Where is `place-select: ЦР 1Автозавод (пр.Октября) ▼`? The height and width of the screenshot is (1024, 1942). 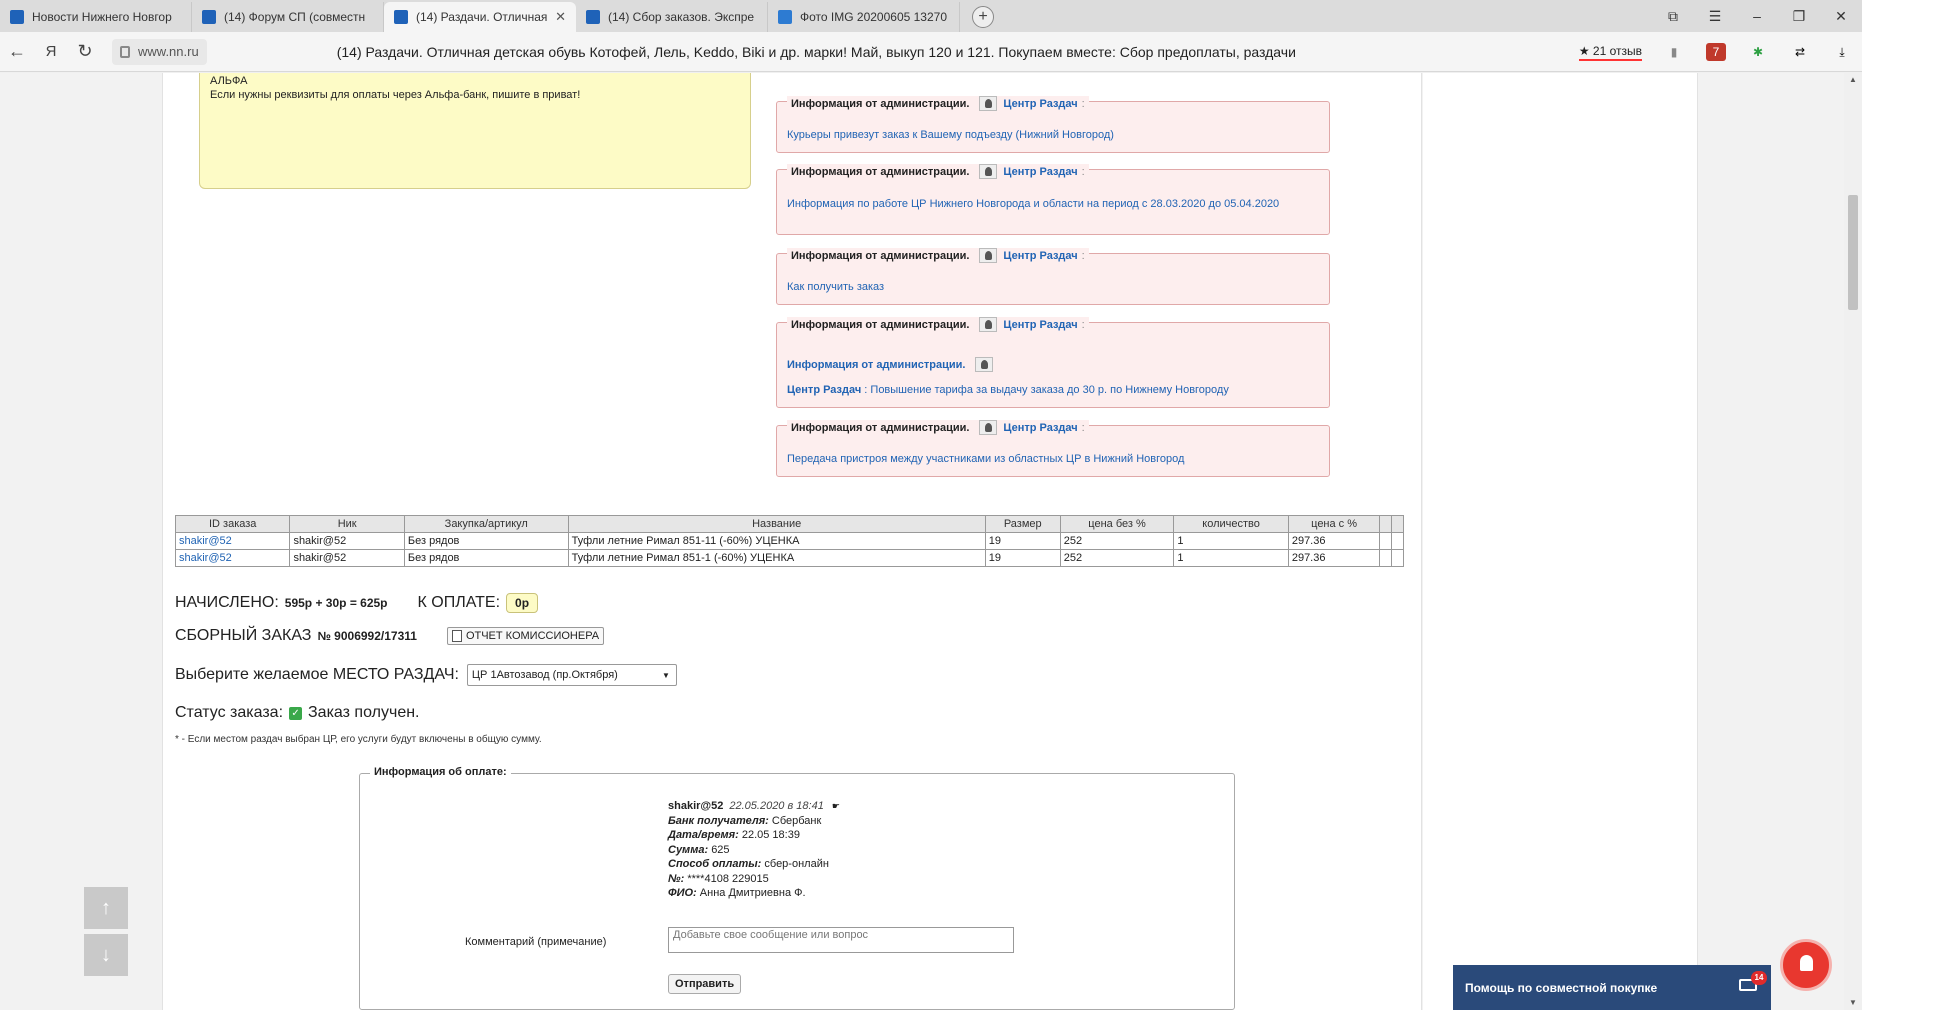
place-select: ЦР 1Автозавод (пр.Октября) ▼ is located at coordinates (571, 675).